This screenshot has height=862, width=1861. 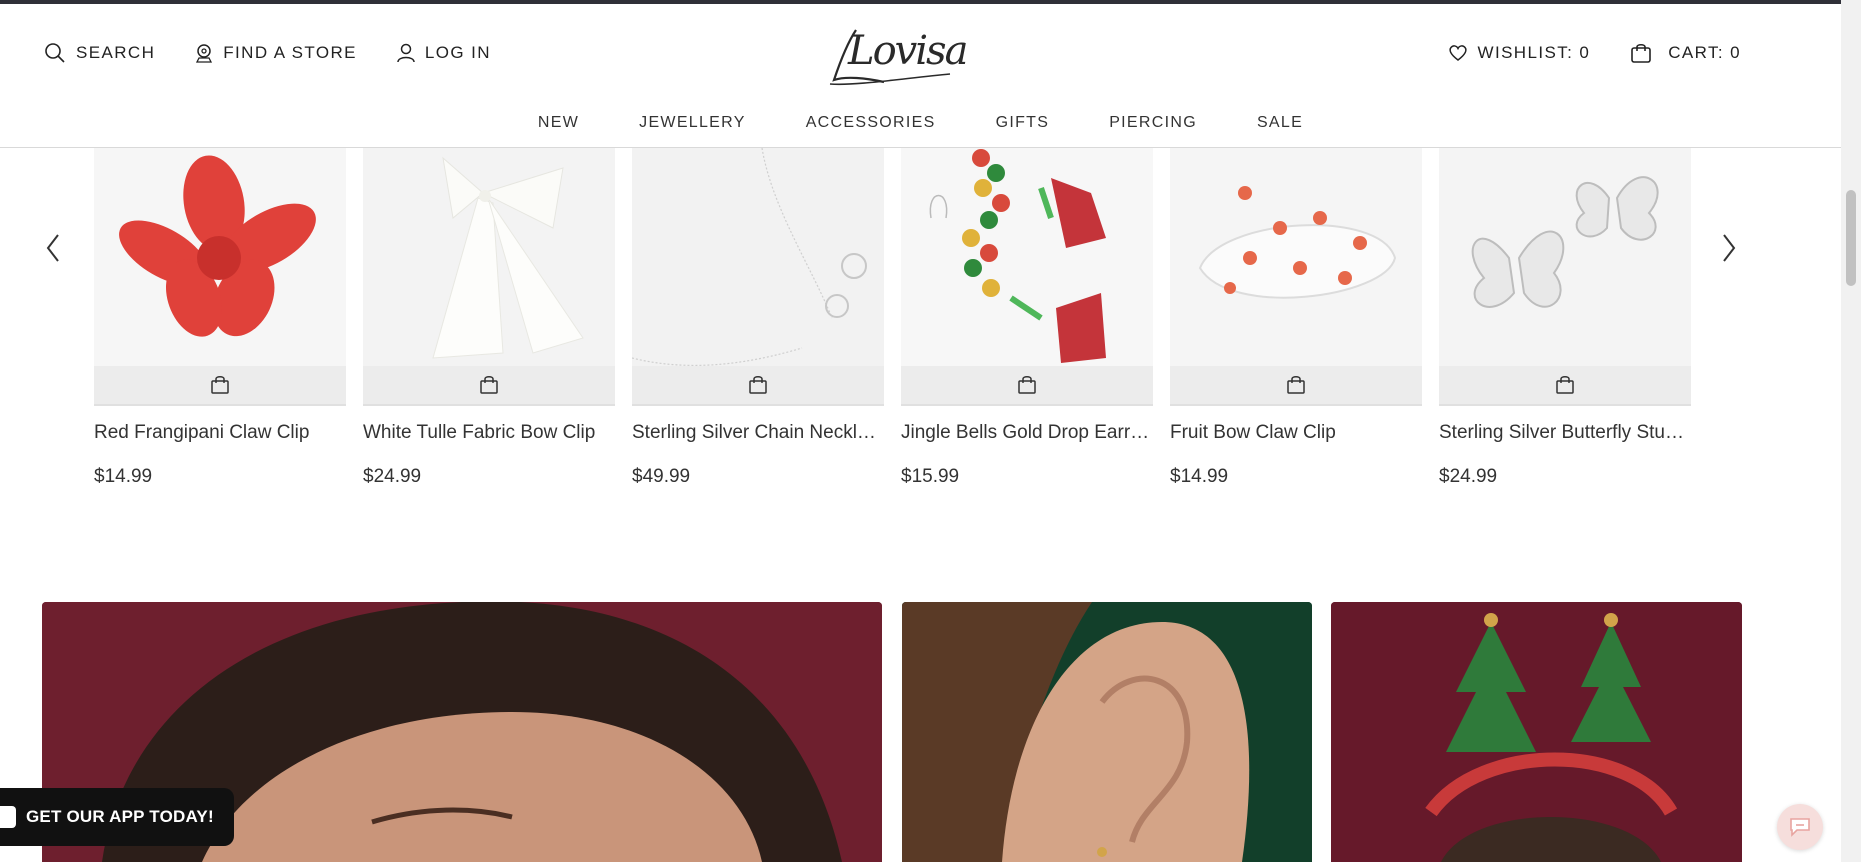 I want to click on search-icon, so click(x=55, y=53).